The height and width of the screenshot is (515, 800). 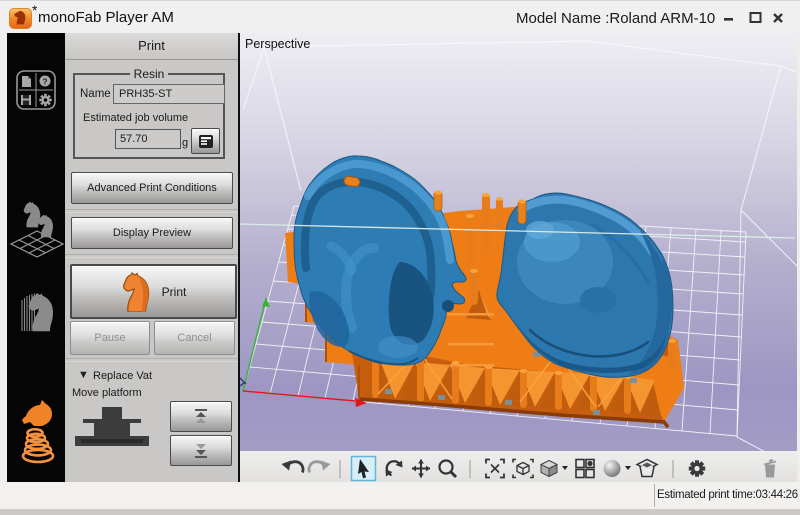 What do you see at coordinates (277, 44) in the screenshot?
I see `svg-text: Perspective` at bounding box center [277, 44].